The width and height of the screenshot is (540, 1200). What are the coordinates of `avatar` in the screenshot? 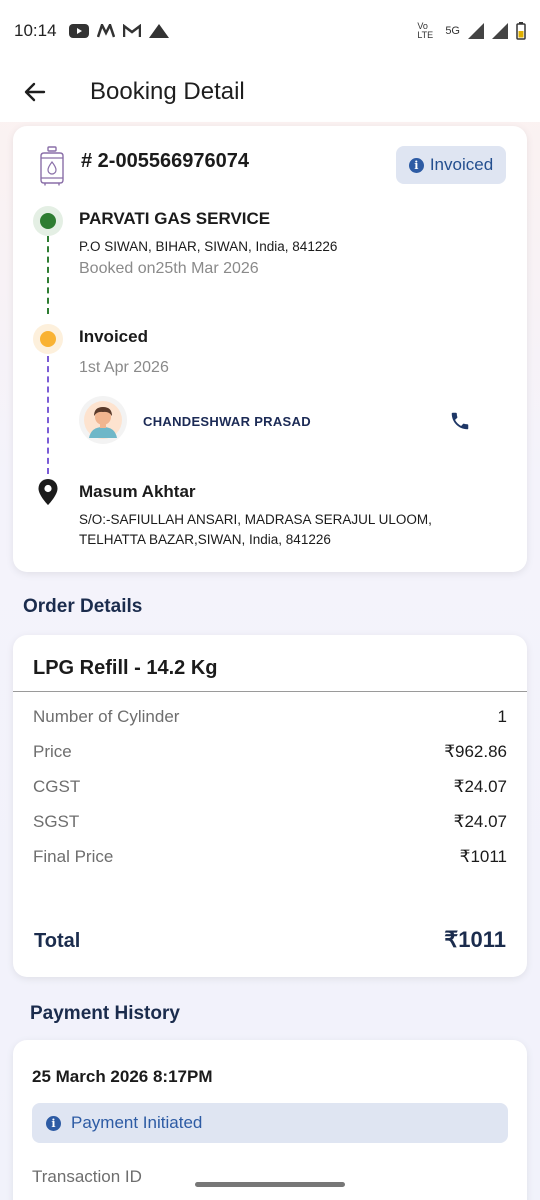 It's located at (103, 420).